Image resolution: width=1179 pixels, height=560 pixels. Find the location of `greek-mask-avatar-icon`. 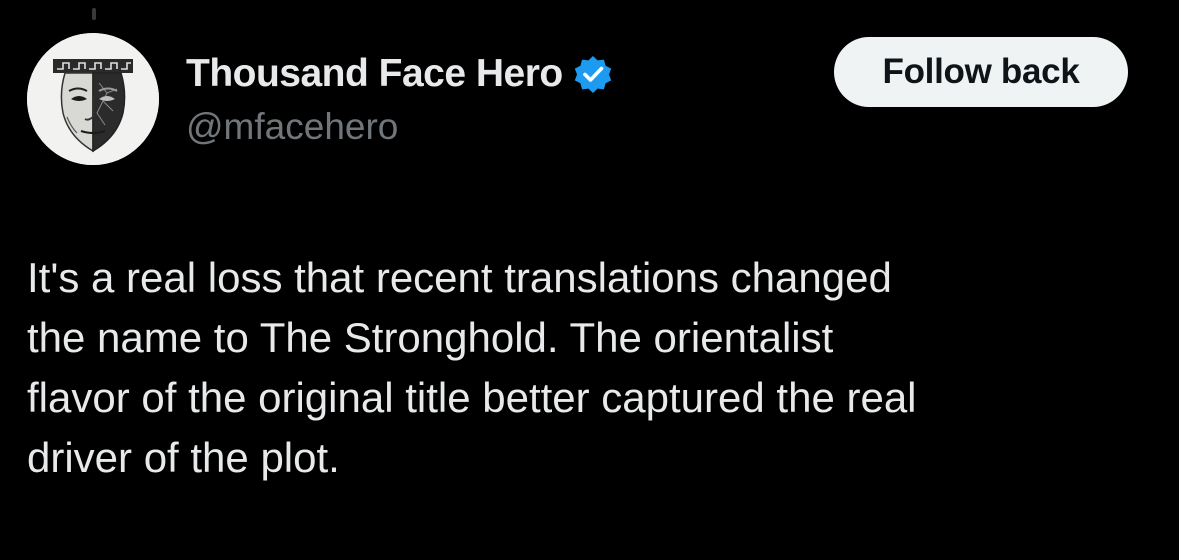

greek-mask-avatar-icon is located at coordinates (93, 99).